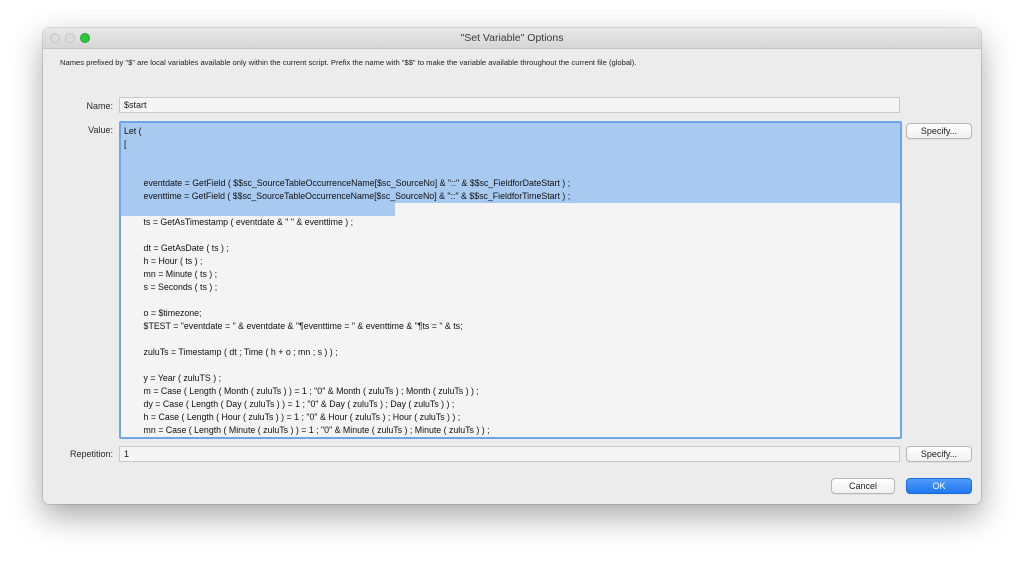 The height and width of the screenshot is (562, 1024). What do you see at coordinates (99, 106) in the screenshot?
I see `name-label: Name:` at bounding box center [99, 106].